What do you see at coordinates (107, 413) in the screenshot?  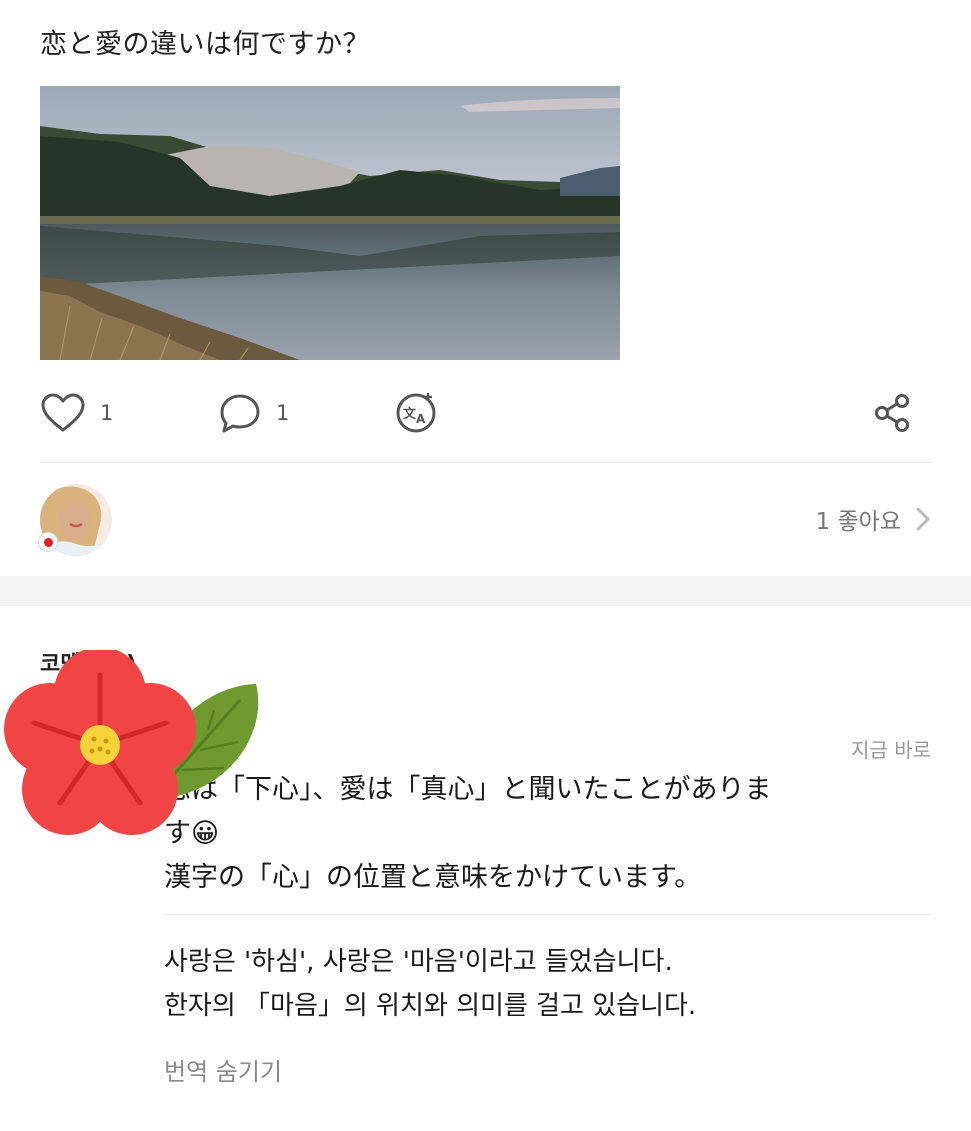 I see `like-count: 1` at bounding box center [107, 413].